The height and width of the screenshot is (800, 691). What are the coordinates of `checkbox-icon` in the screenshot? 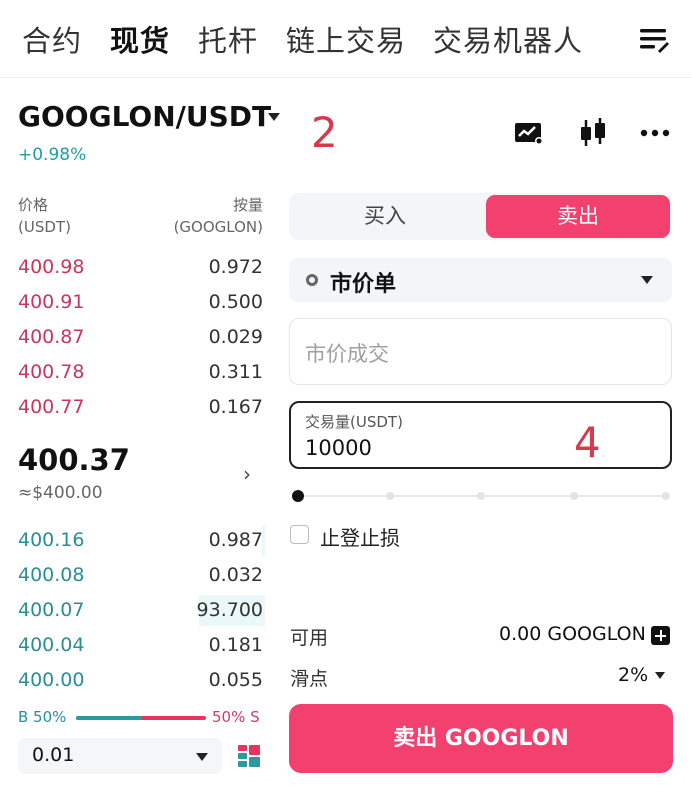 It's located at (299, 534).